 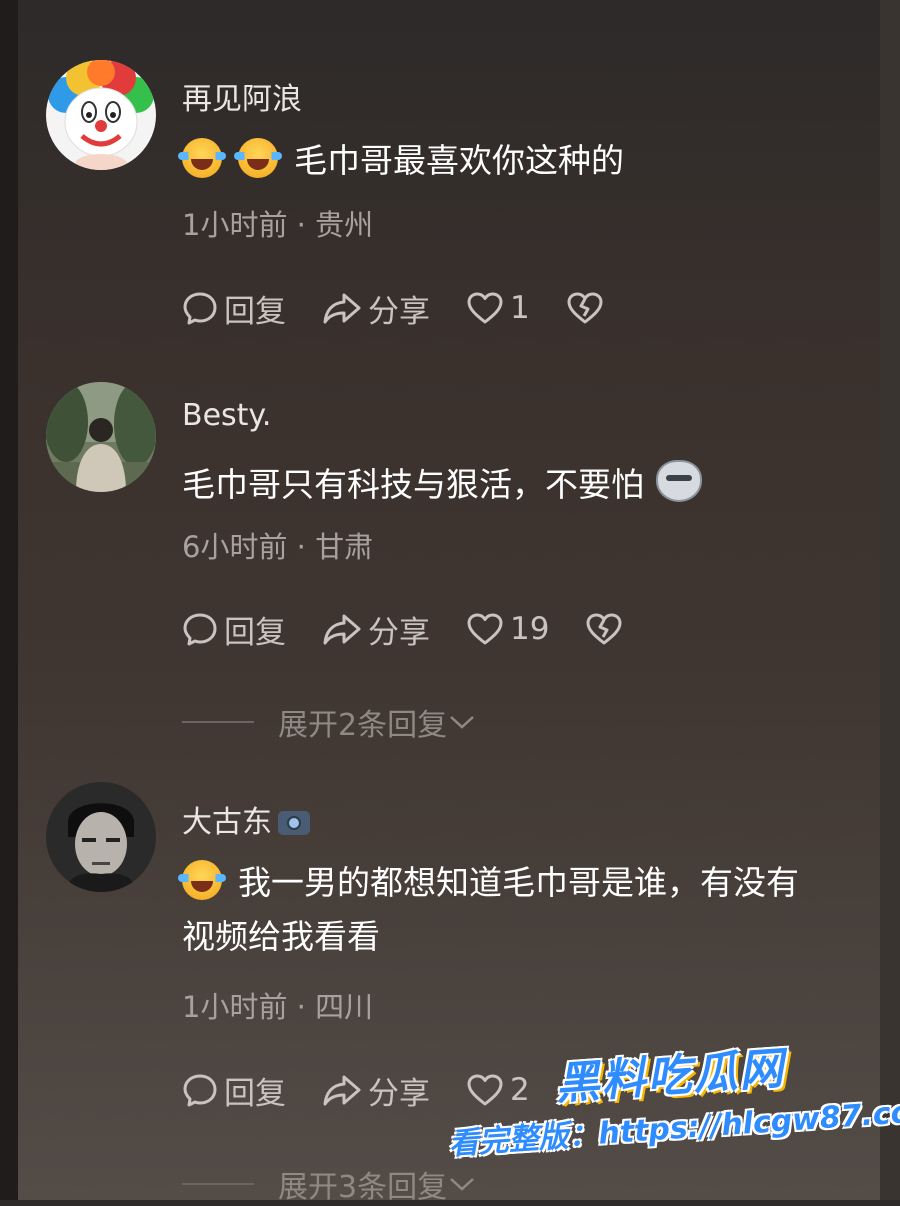 I want to click on username: 大古东, so click(x=246, y=819).